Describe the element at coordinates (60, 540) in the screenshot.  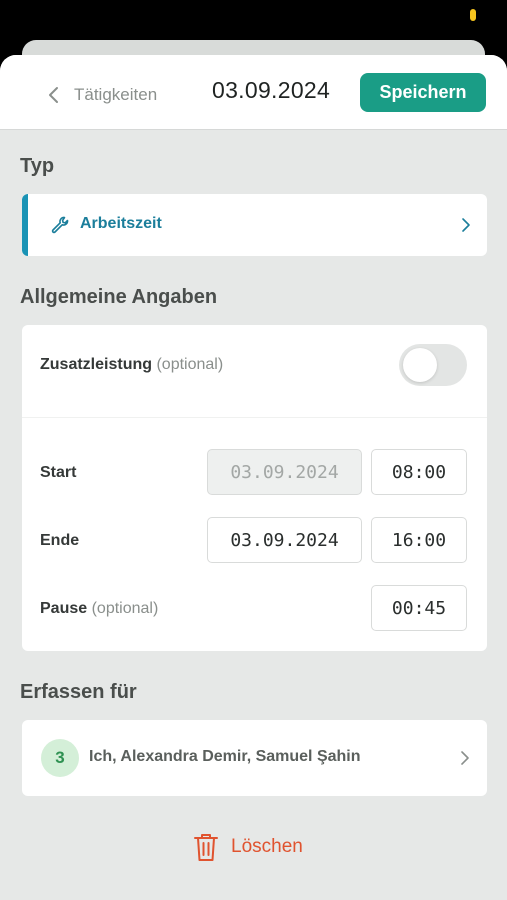
I see `end-label: Ende` at that location.